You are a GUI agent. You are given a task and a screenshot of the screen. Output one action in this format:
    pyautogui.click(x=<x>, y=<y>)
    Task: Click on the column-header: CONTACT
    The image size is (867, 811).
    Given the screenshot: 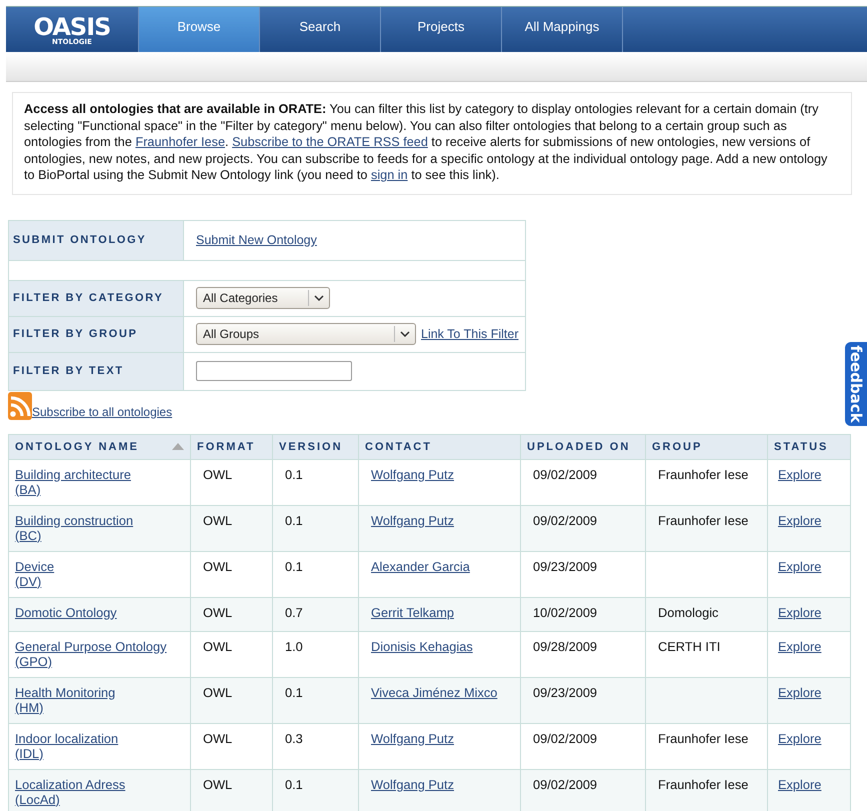 What is the action you would take?
    pyautogui.click(x=398, y=446)
    